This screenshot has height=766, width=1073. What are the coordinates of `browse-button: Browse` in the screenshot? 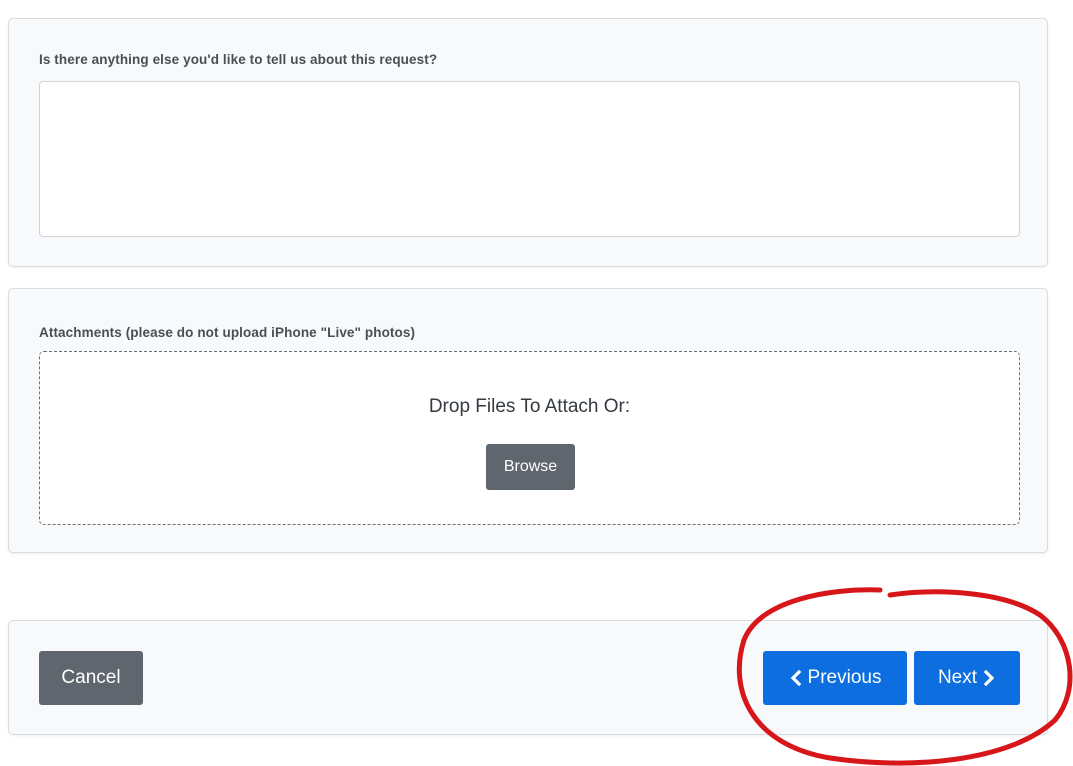 It's located at (530, 467).